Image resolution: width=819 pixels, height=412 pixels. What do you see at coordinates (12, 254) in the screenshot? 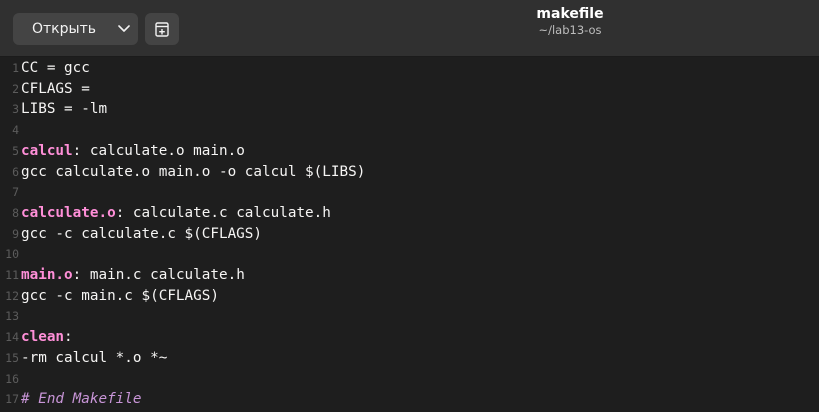
I see `line-number: 10` at bounding box center [12, 254].